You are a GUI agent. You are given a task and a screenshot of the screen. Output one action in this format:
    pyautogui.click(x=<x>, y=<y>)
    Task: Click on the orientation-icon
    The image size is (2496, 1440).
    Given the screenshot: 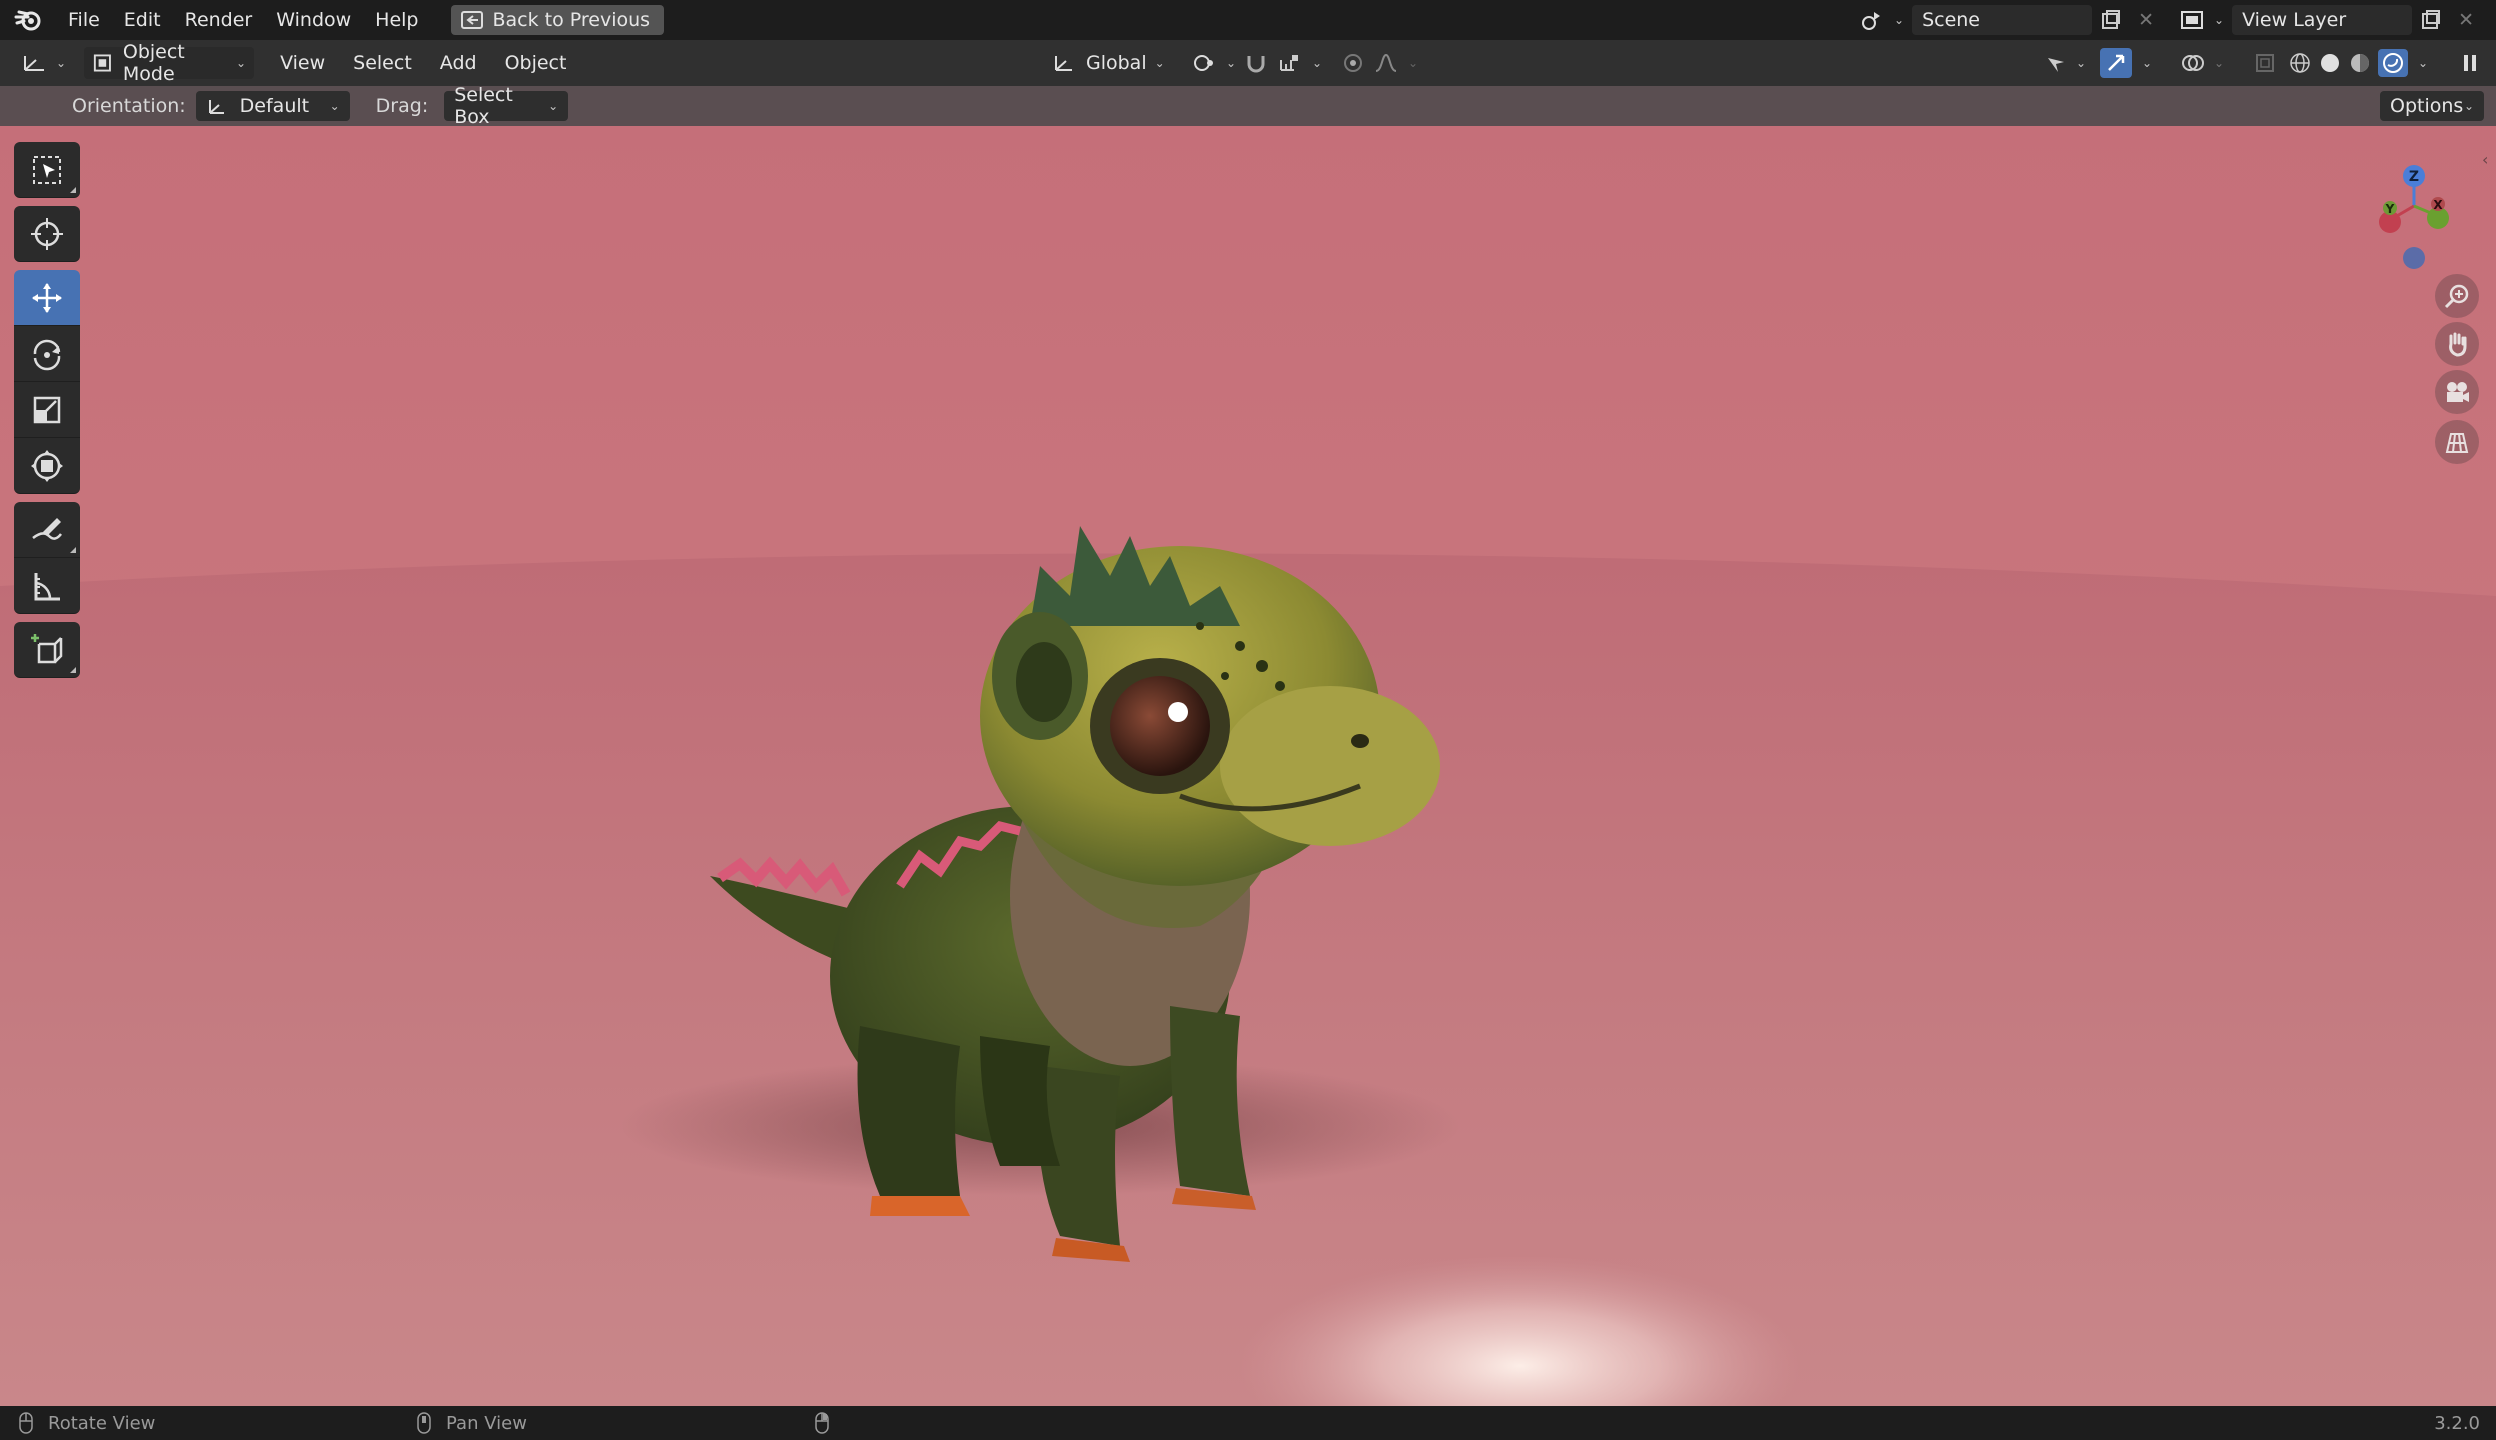 What is the action you would take?
    pyautogui.click(x=1063, y=63)
    